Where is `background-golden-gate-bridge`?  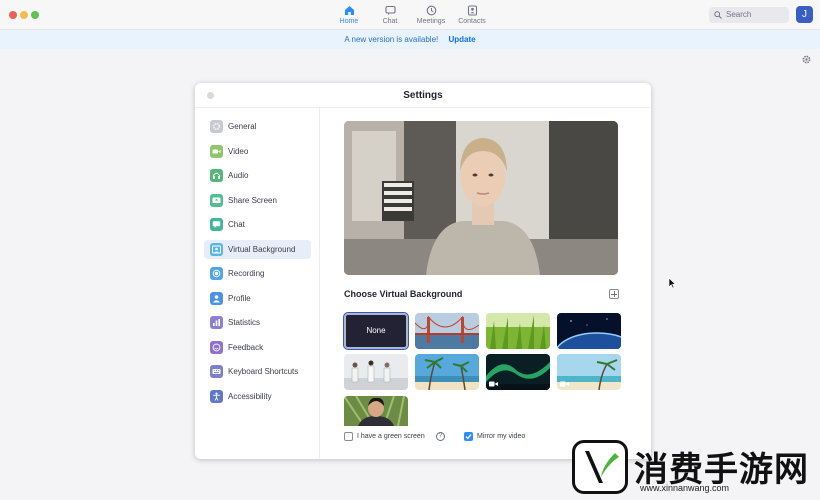 background-golden-gate-bridge is located at coordinates (447, 331).